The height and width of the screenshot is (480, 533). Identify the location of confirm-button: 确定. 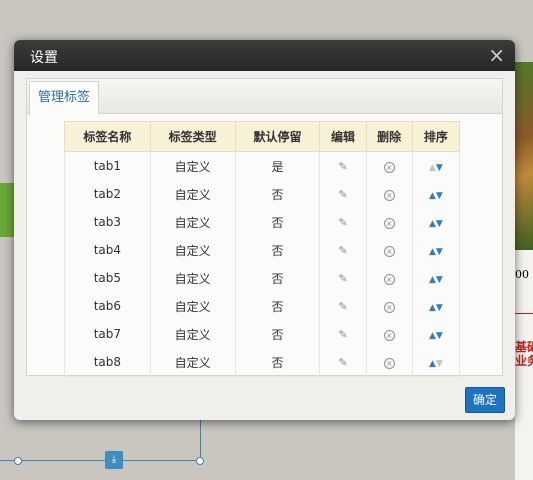
(485, 400).